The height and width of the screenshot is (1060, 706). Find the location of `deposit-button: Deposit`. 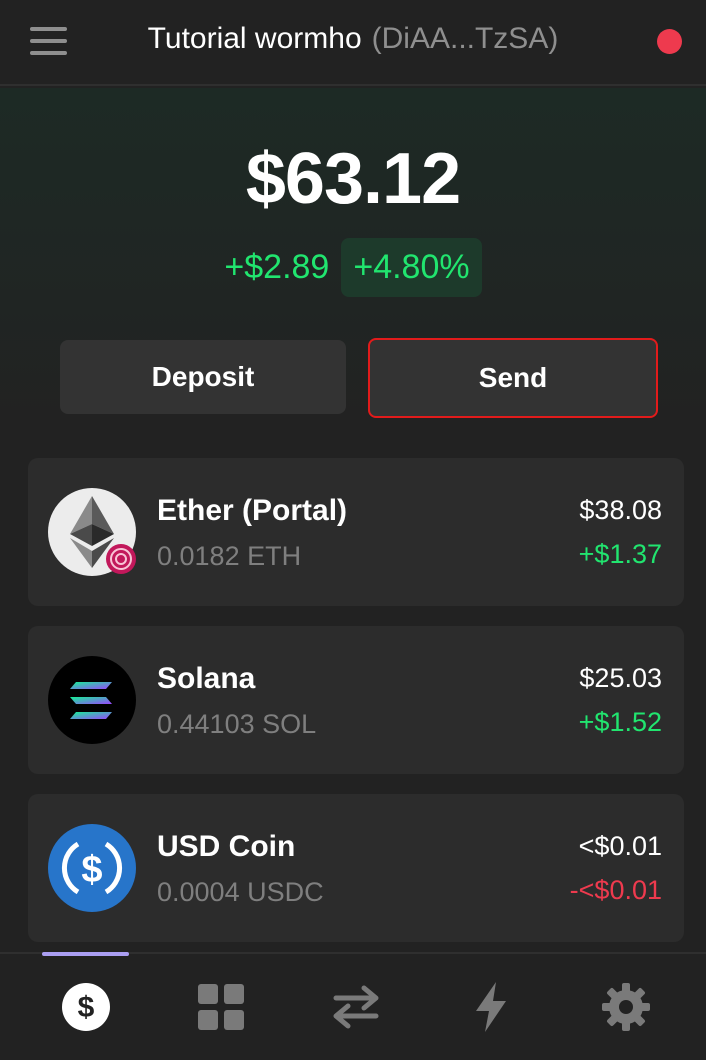

deposit-button: Deposit is located at coordinates (203, 377).